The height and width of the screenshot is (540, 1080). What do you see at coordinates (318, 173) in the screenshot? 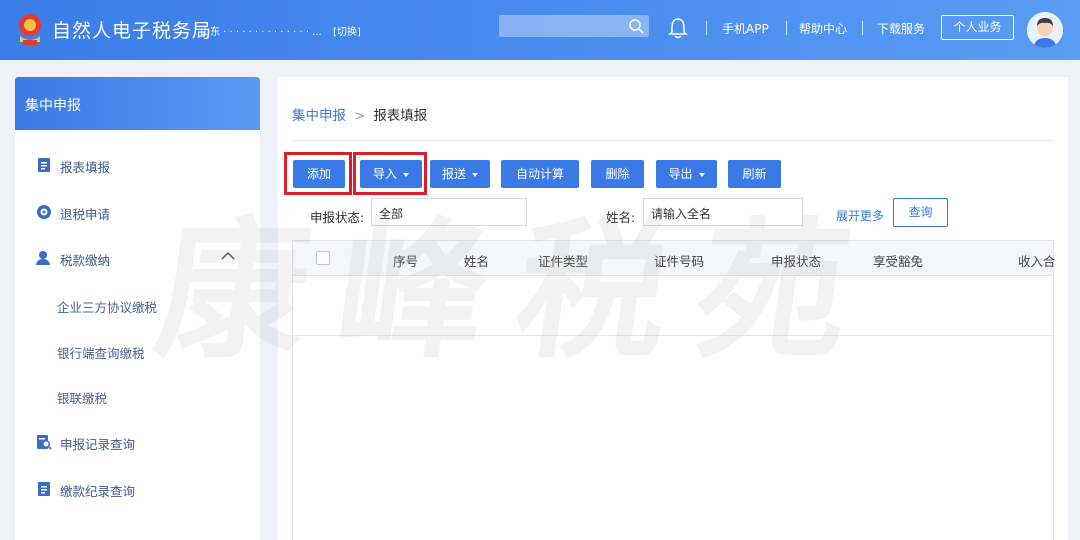
I see `highlight-box-add` at bounding box center [318, 173].